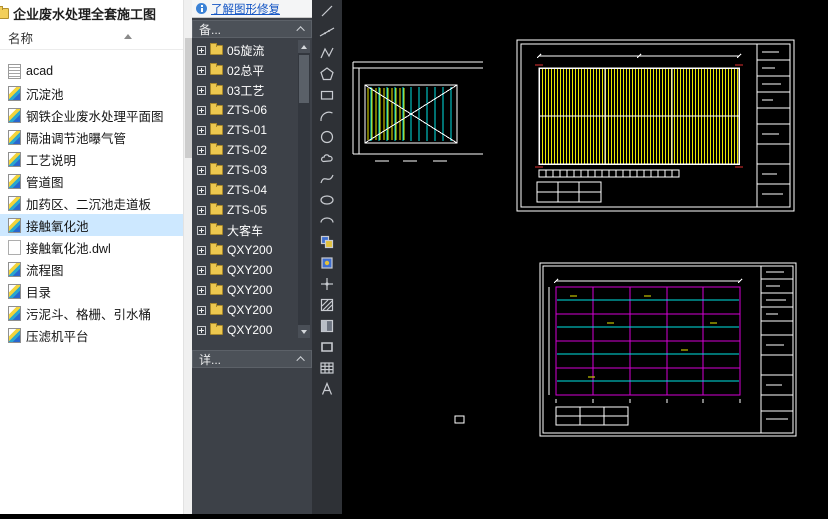  What do you see at coordinates (327, 346) in the screenshot?
I see `tool-region` at bounding box center [327, 346].